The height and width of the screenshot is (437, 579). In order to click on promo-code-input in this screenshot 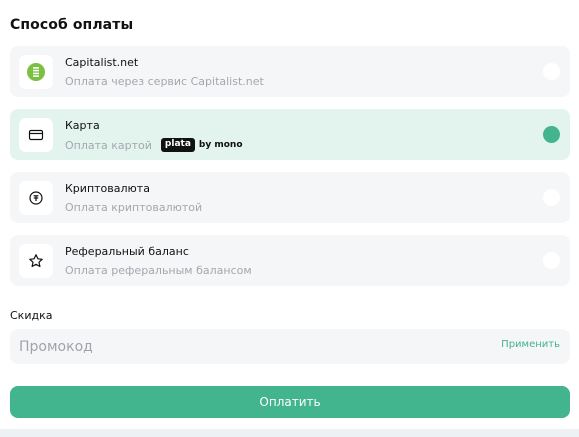, I will do `click(229, 347)`.